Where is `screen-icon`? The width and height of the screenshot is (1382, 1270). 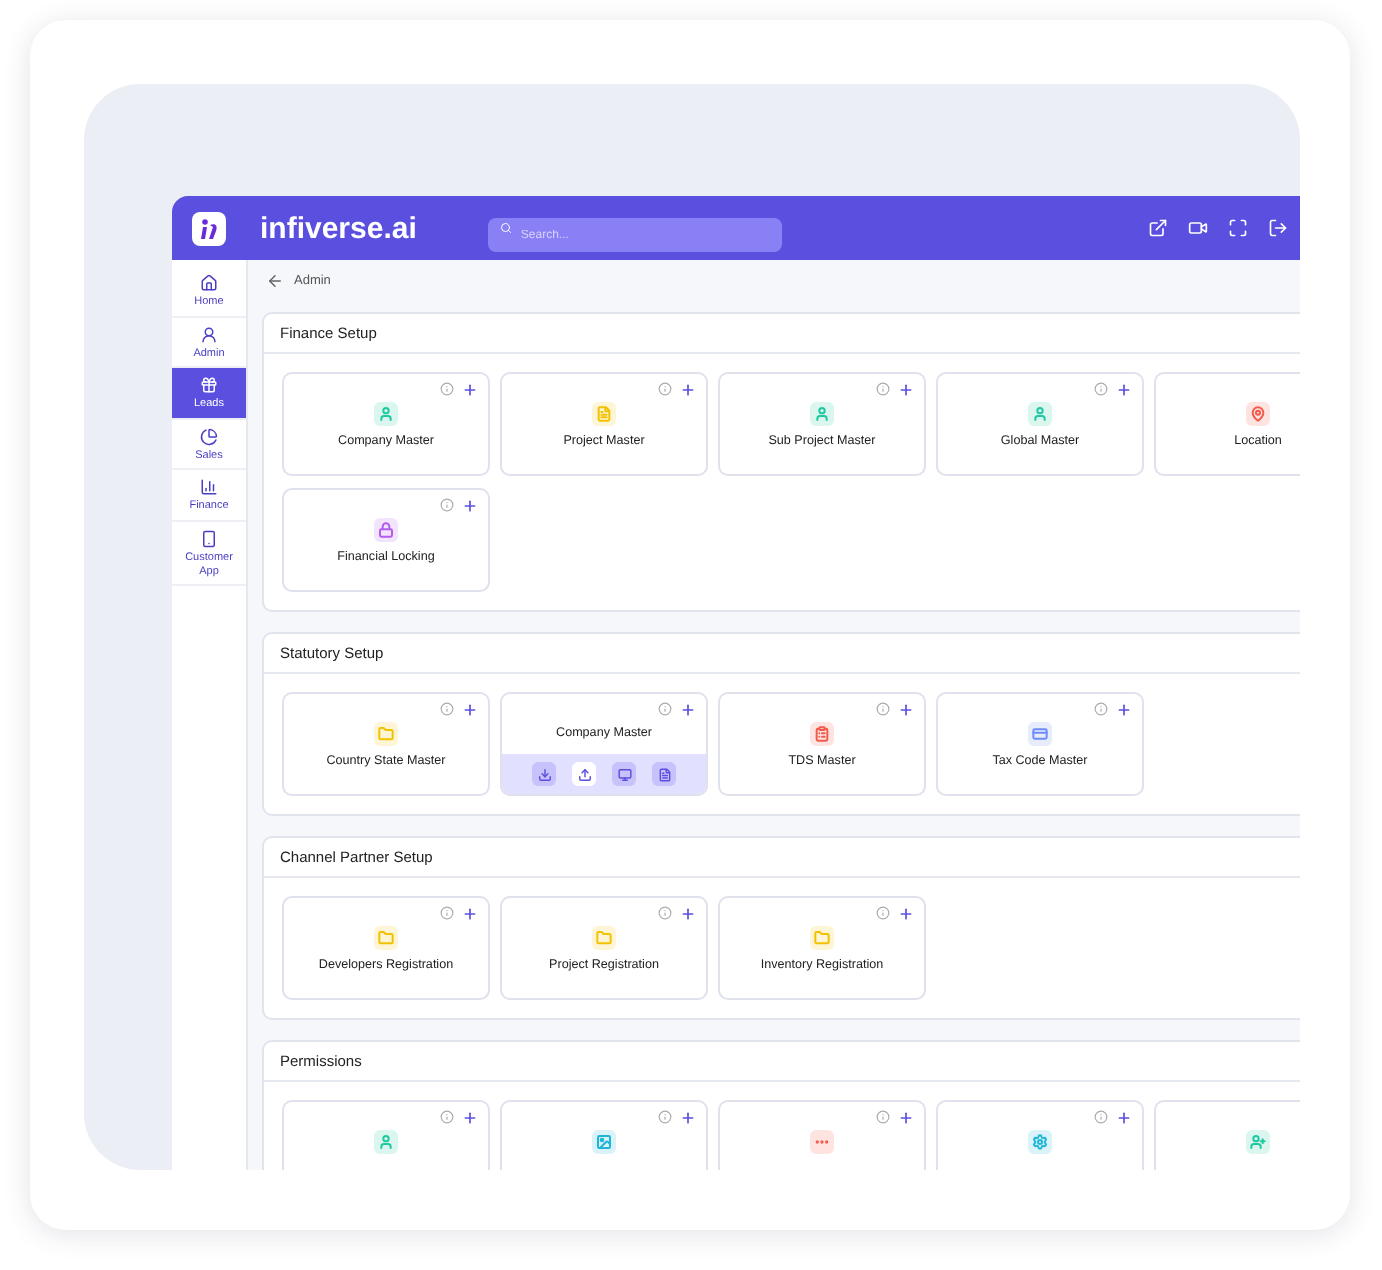
screen-icon is located at coordinates (624, 774).